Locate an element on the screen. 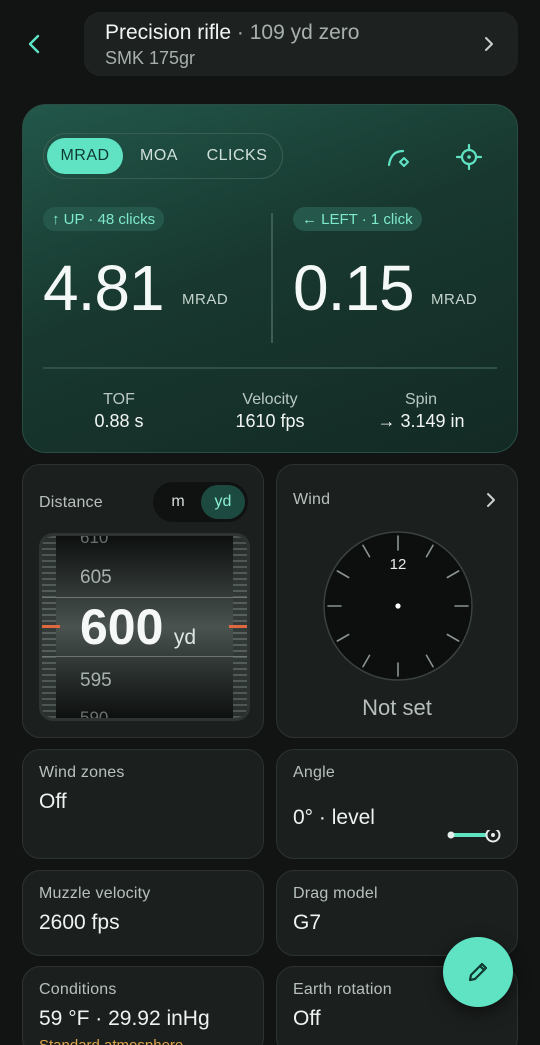 The height and width of the screenshot is (1045, 540). elevation-direction-chip: ↑ UP · 48 clicks is located at coordinates (104, 219).